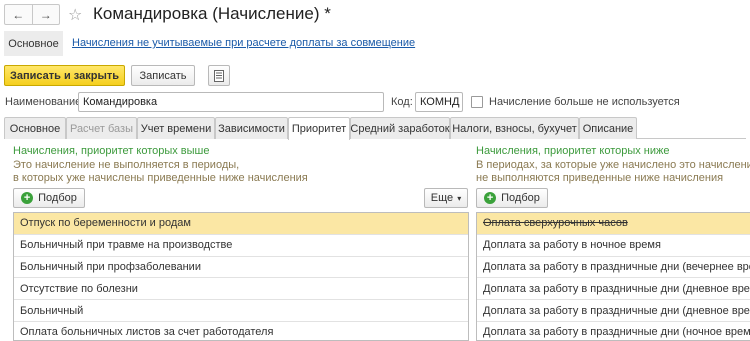 The image size is (750, 341). I want to click on list-item: Отсутствие по болезни, so click(241, 289).